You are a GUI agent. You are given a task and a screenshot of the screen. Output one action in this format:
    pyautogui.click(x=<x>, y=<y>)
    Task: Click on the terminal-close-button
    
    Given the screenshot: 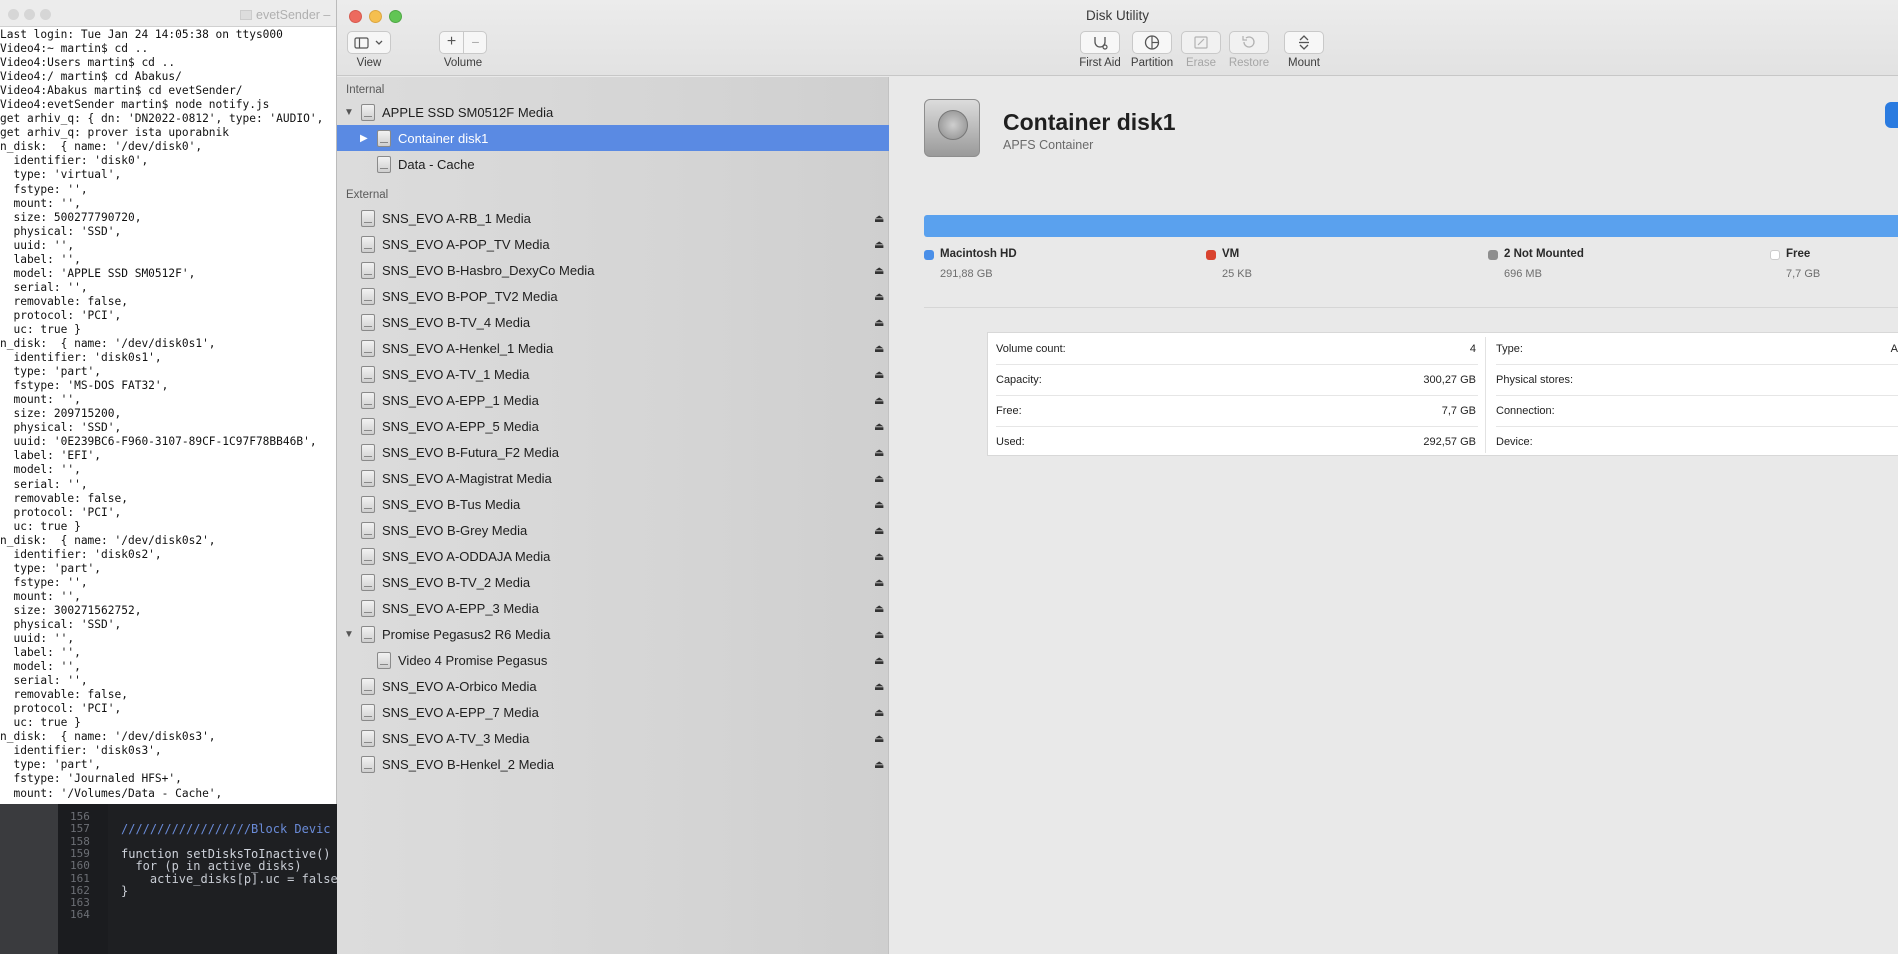 What is the action you would take?
    pyautogui.click(x=13, y=14)
    